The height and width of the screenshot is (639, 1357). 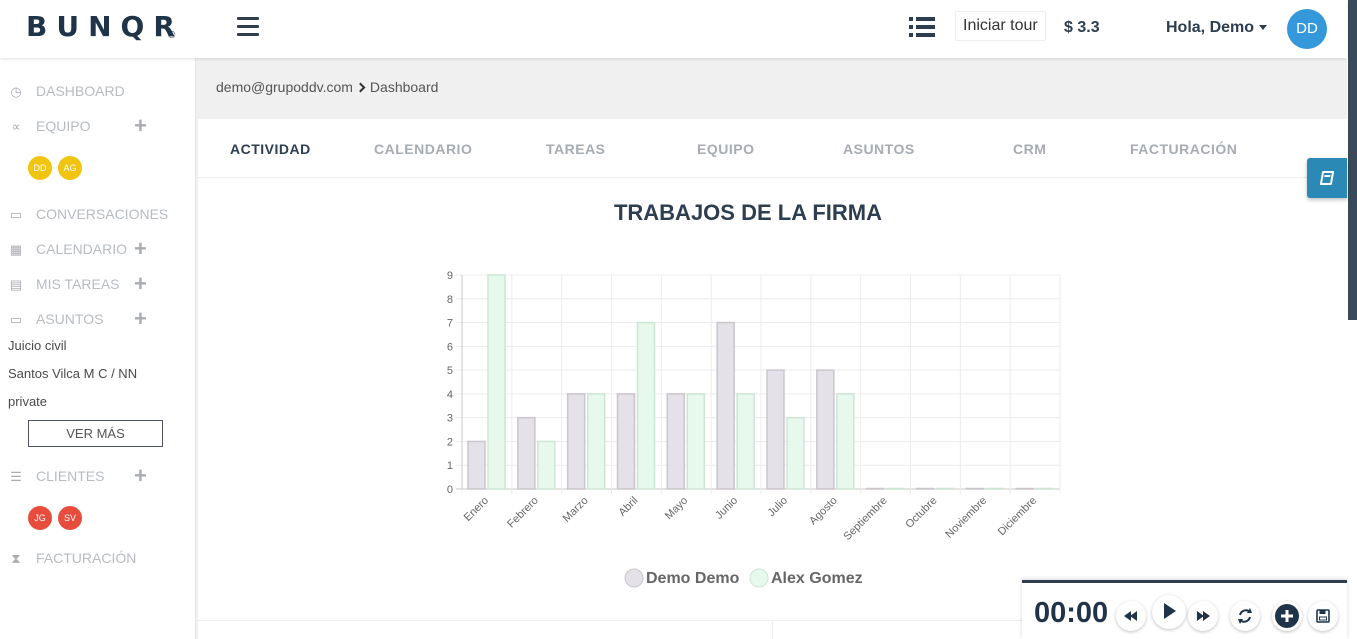 I want to click on sidebar-item-label: ASUNTOS, so click(x=70, y=319).